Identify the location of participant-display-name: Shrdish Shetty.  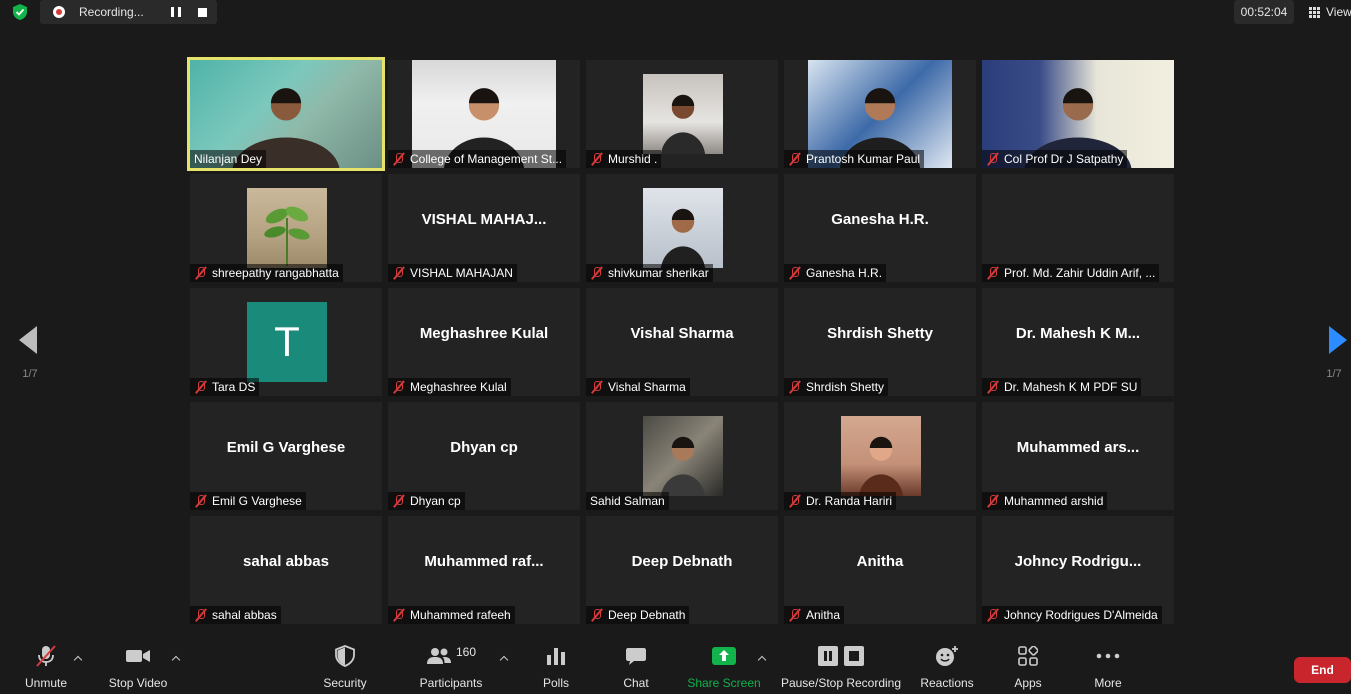
(880, 333).